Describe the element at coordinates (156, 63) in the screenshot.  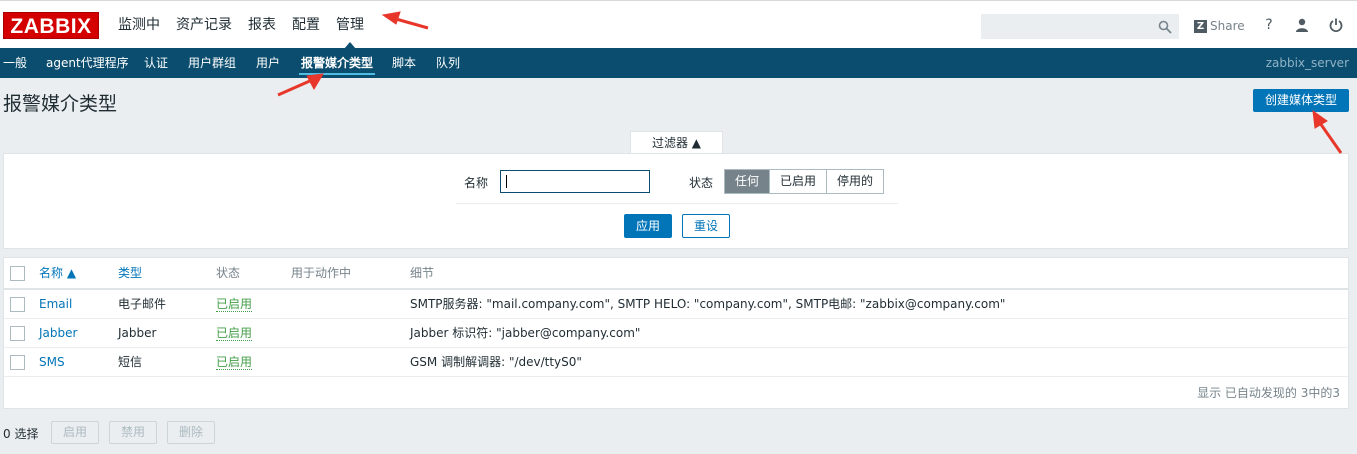
I see `subnav-authentication: 认证` at that location.